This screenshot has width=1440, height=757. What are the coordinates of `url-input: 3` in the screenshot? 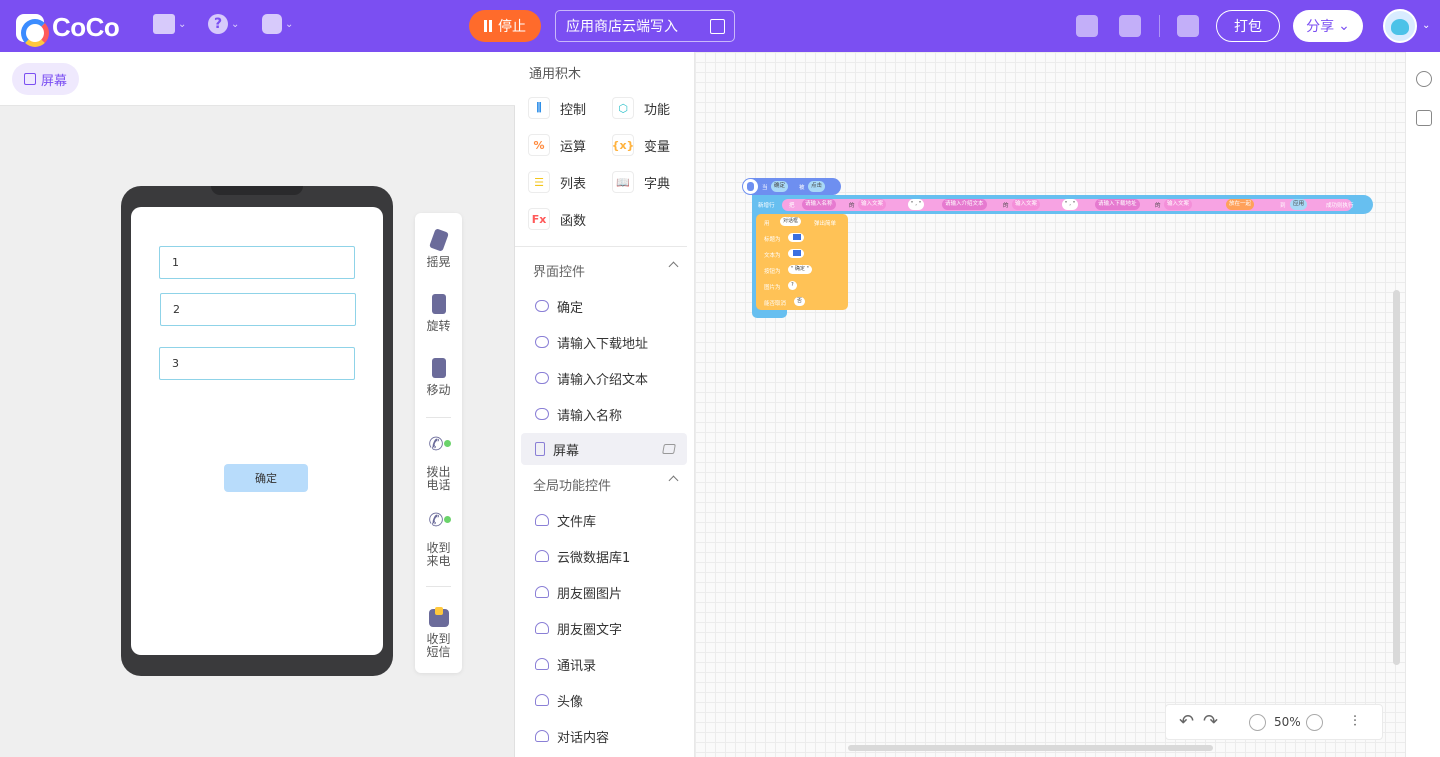 It's located at (257, 363).